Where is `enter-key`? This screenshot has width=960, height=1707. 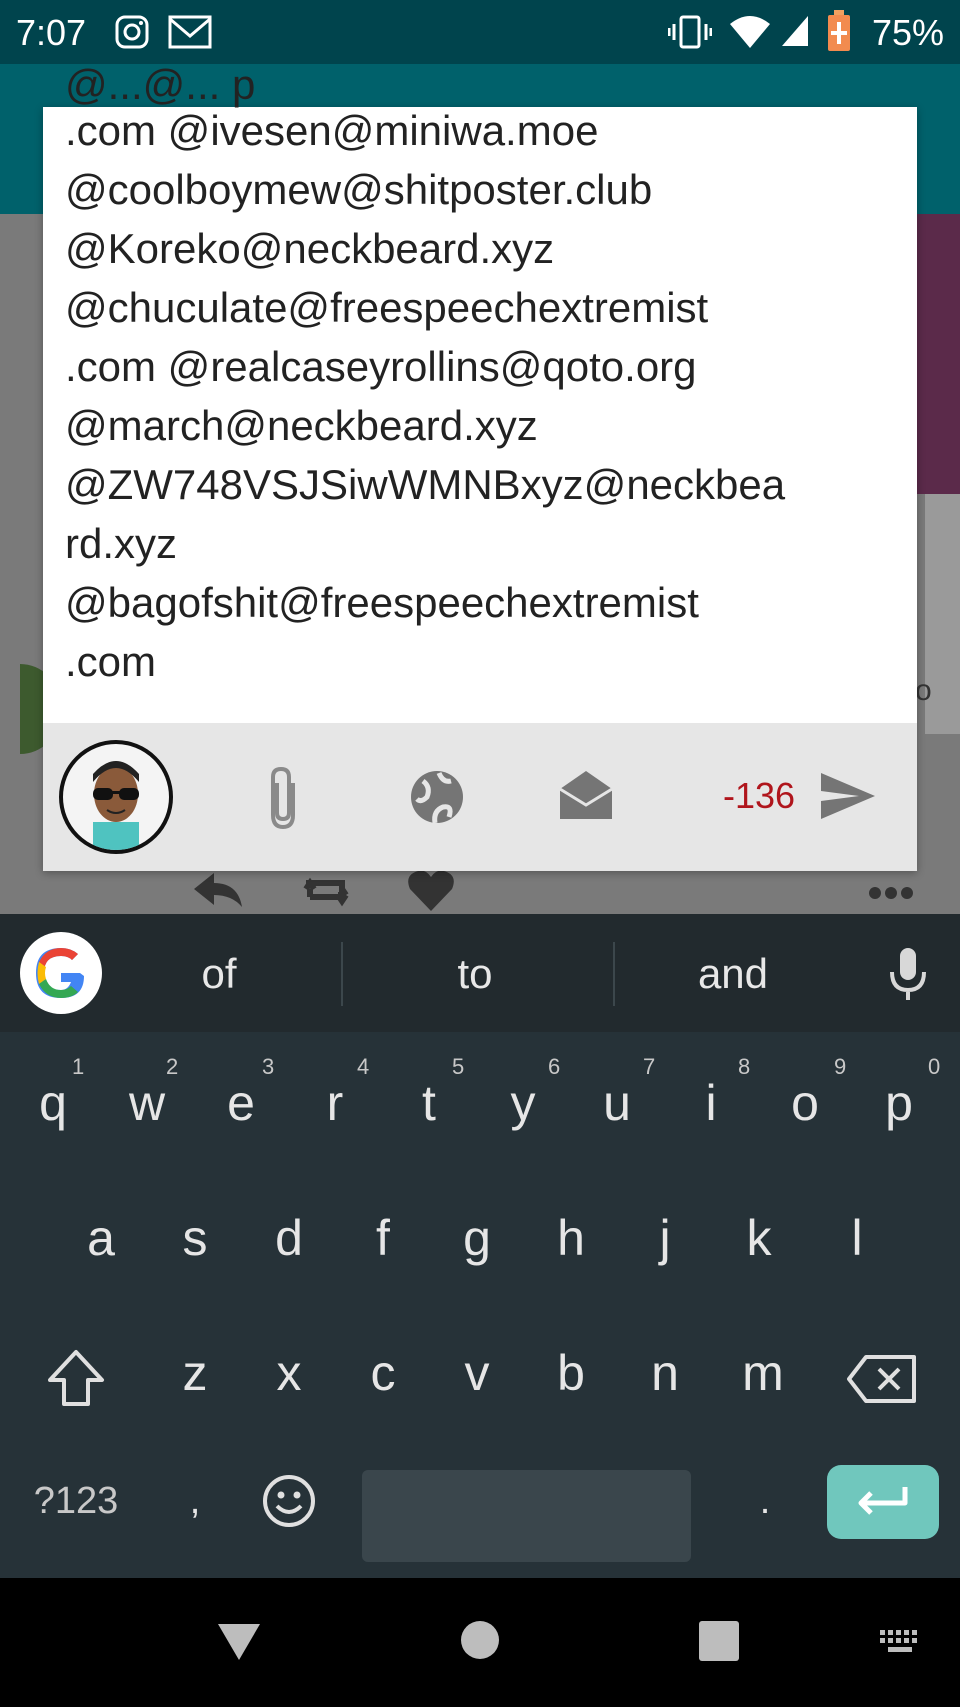
enter-key is located at coordinates (883, 1502).